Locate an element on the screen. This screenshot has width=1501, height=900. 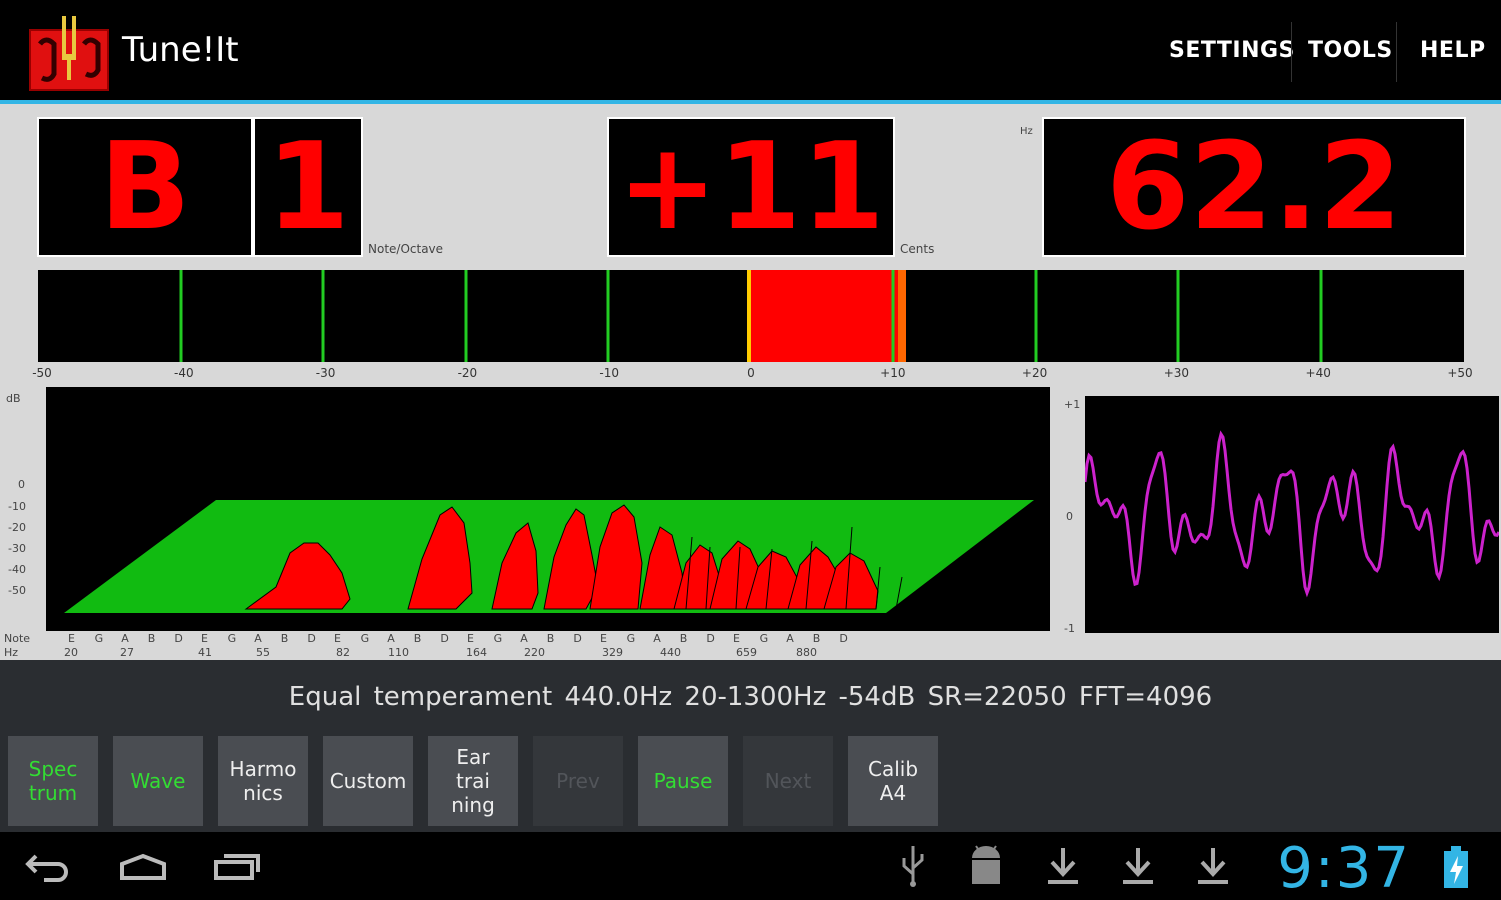
hz-axis-label: 329 is located at coordinates (612, 652).